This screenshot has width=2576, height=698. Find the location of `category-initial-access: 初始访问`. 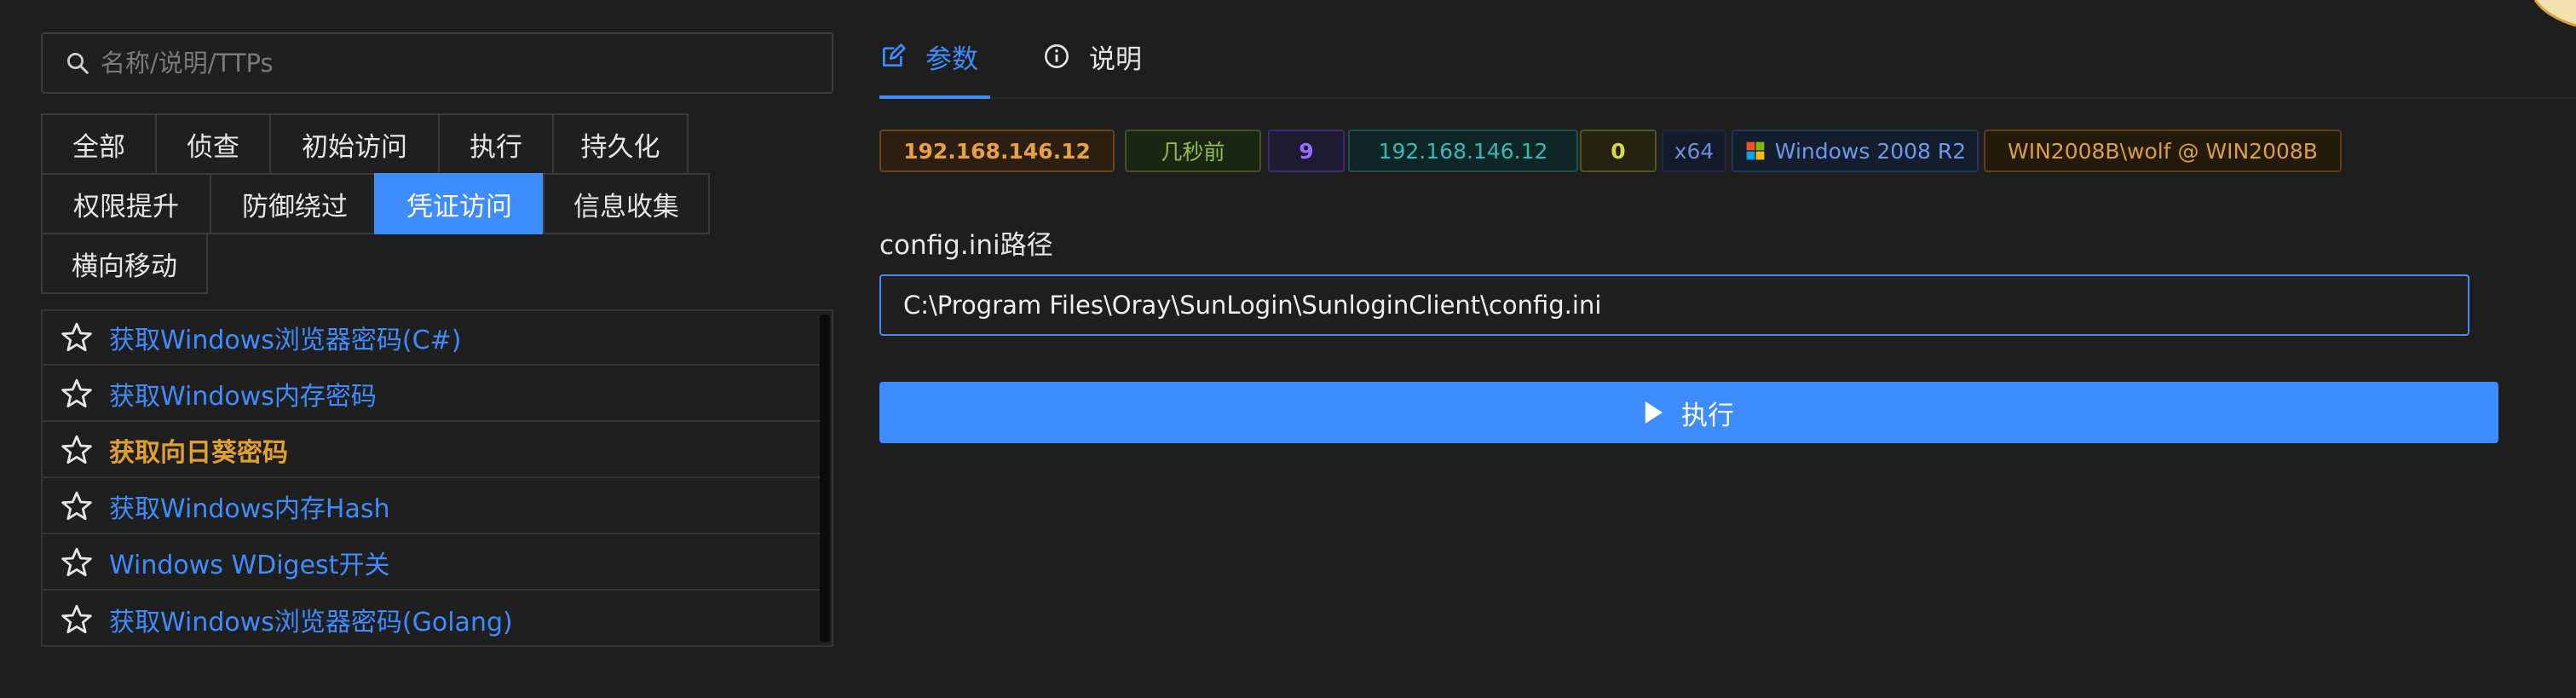

category-initial-access: 初始访问 is located at coordinates (354, 144).